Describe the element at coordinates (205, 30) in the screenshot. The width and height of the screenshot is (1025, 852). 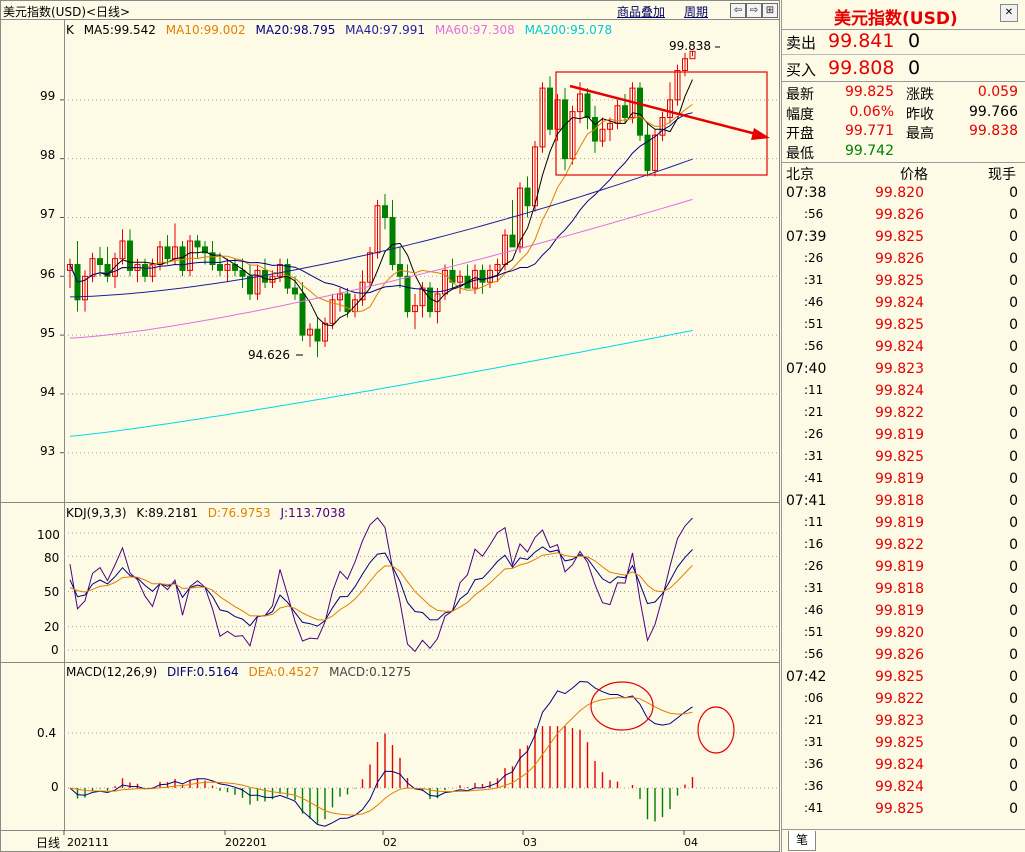
I see `legend-ma10: MA10:99.002` at that location.